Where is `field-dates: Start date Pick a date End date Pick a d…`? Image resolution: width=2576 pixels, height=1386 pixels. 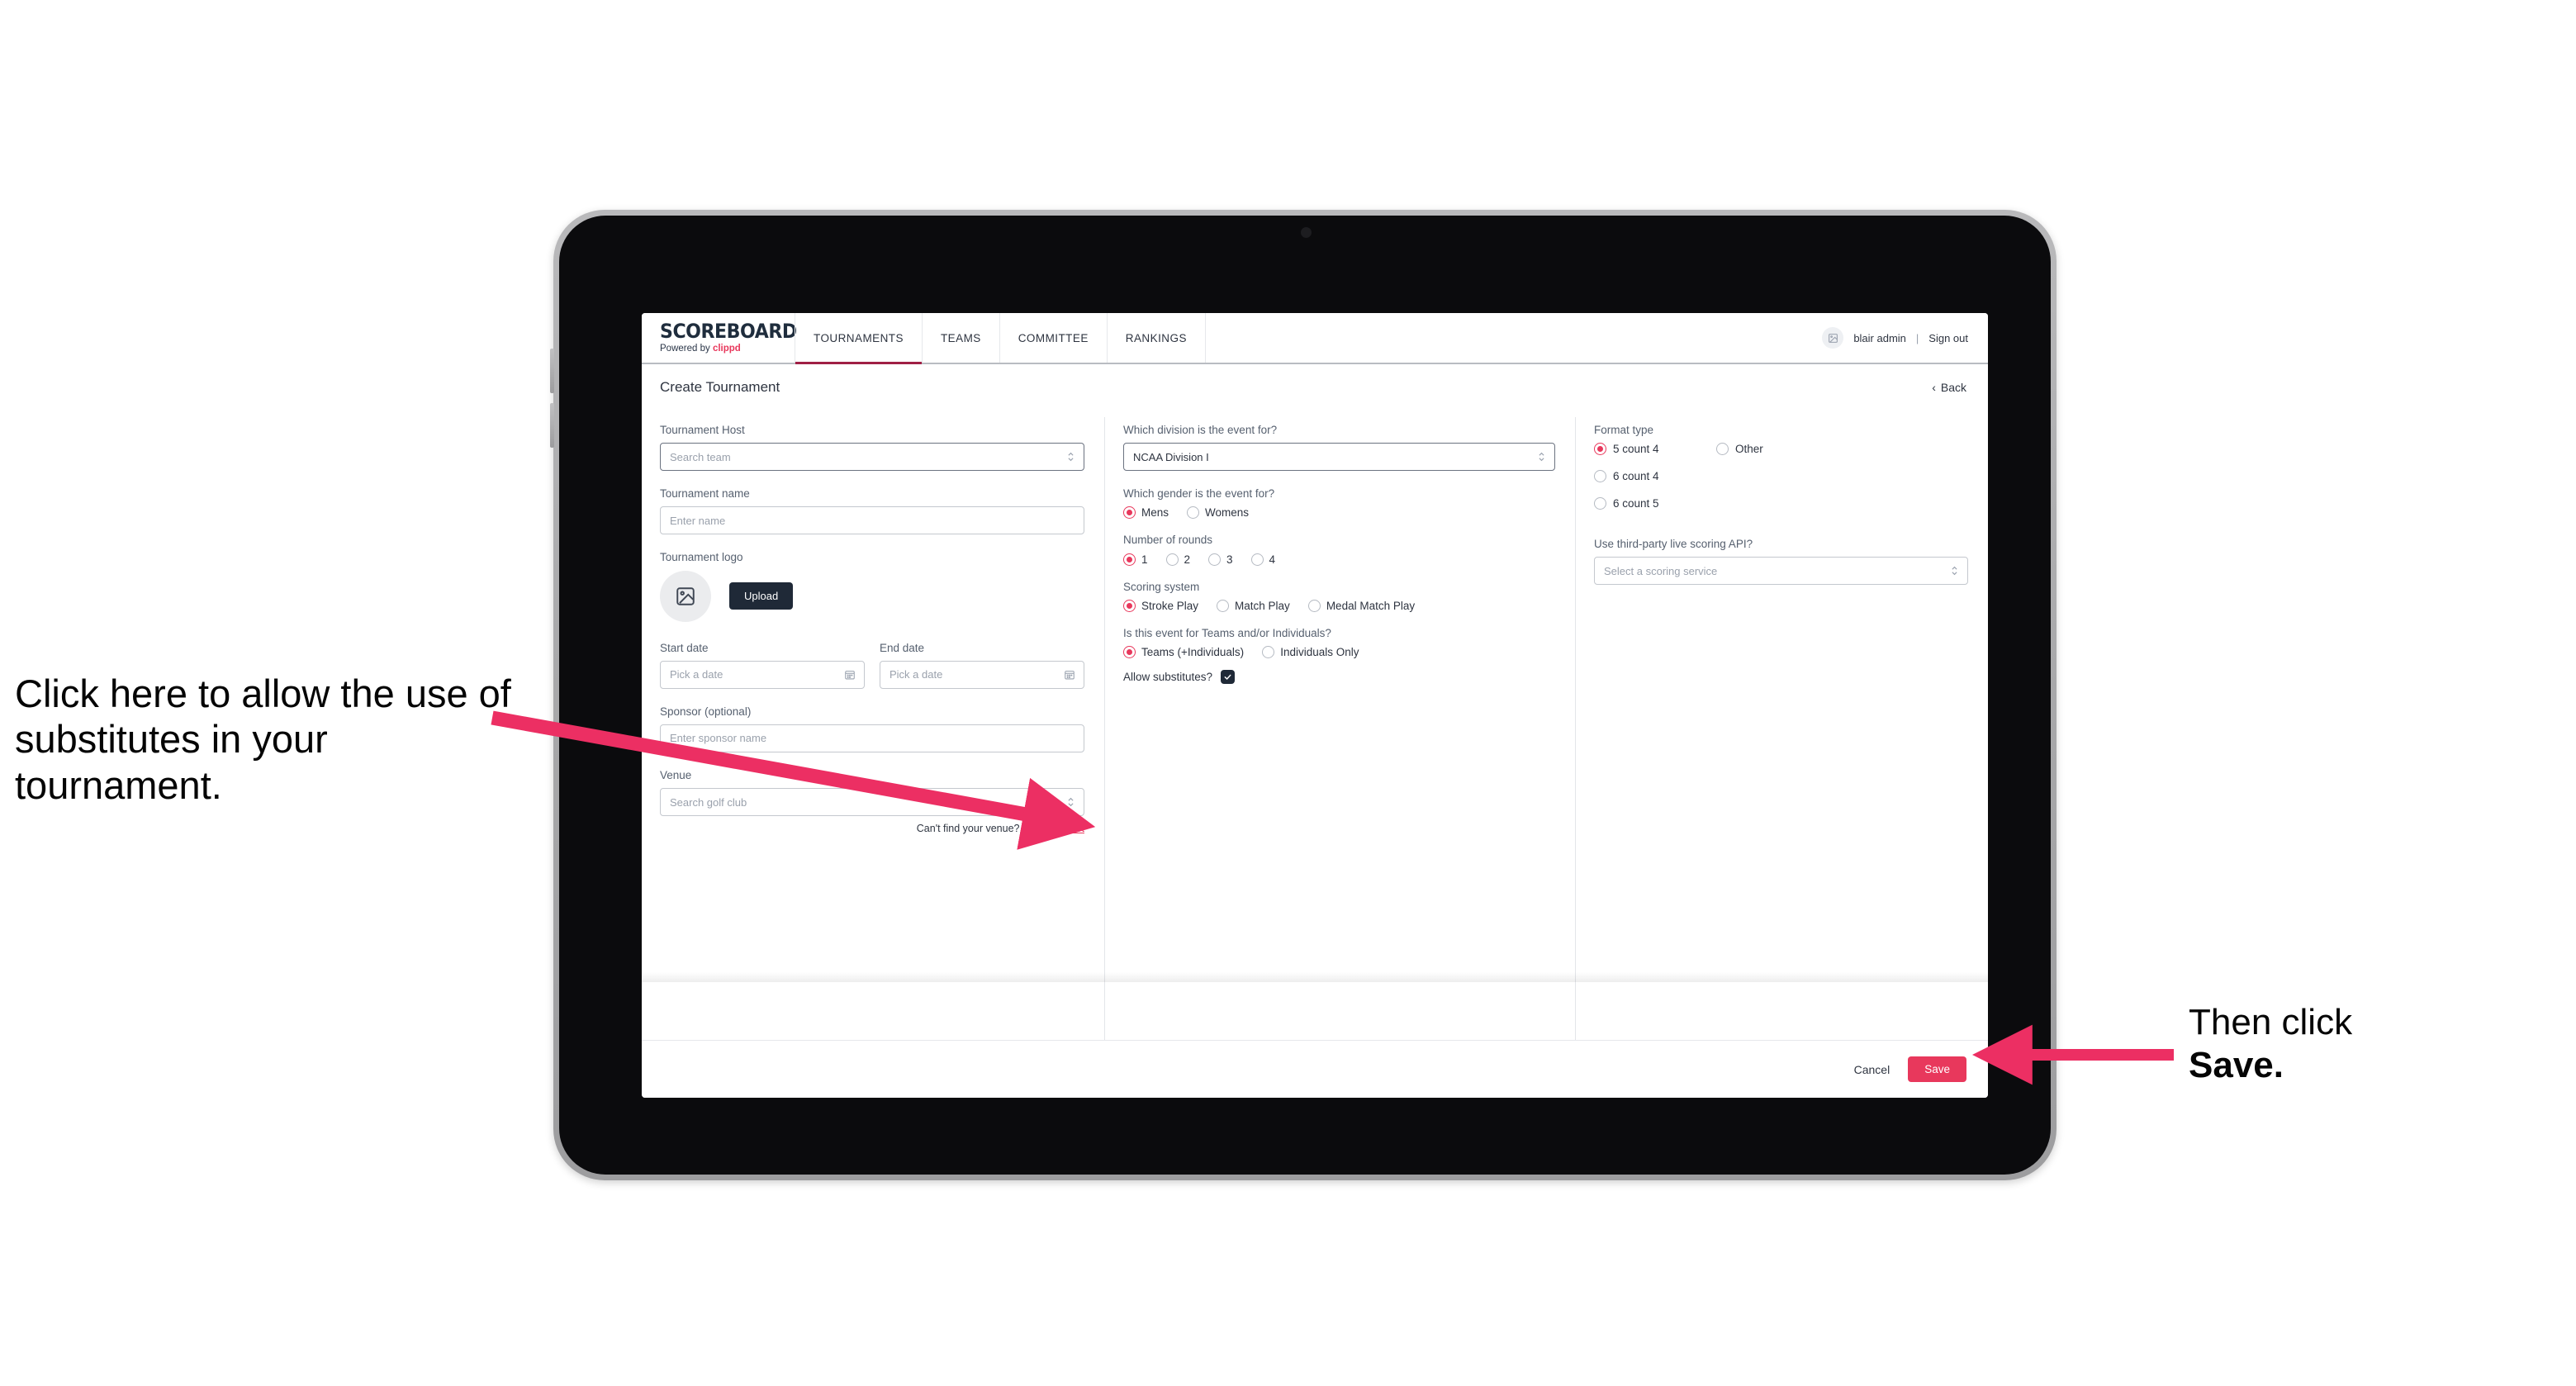 field-dates: Start date Pick a date End date Pick a d… is located at coordinates (872, 665).